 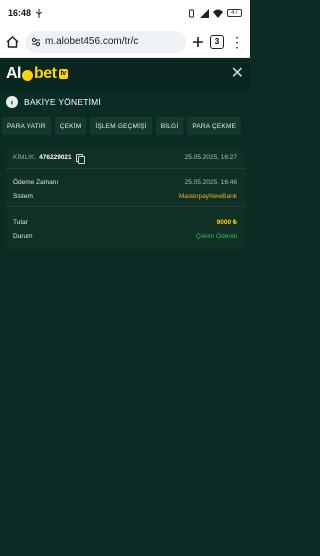 What do you see at coordinates (14, 73) in the screenshot?
I see `logo-text-left: Al` at bounding box center [14, 73].